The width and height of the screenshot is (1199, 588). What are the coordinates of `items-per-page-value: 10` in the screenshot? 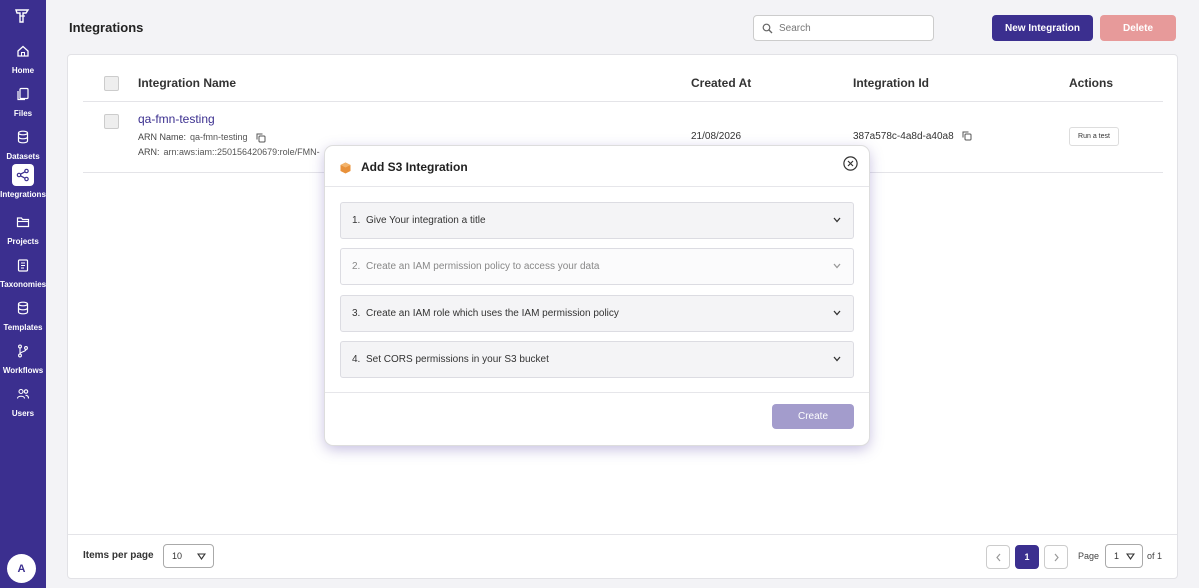 It's located at (177, 556).